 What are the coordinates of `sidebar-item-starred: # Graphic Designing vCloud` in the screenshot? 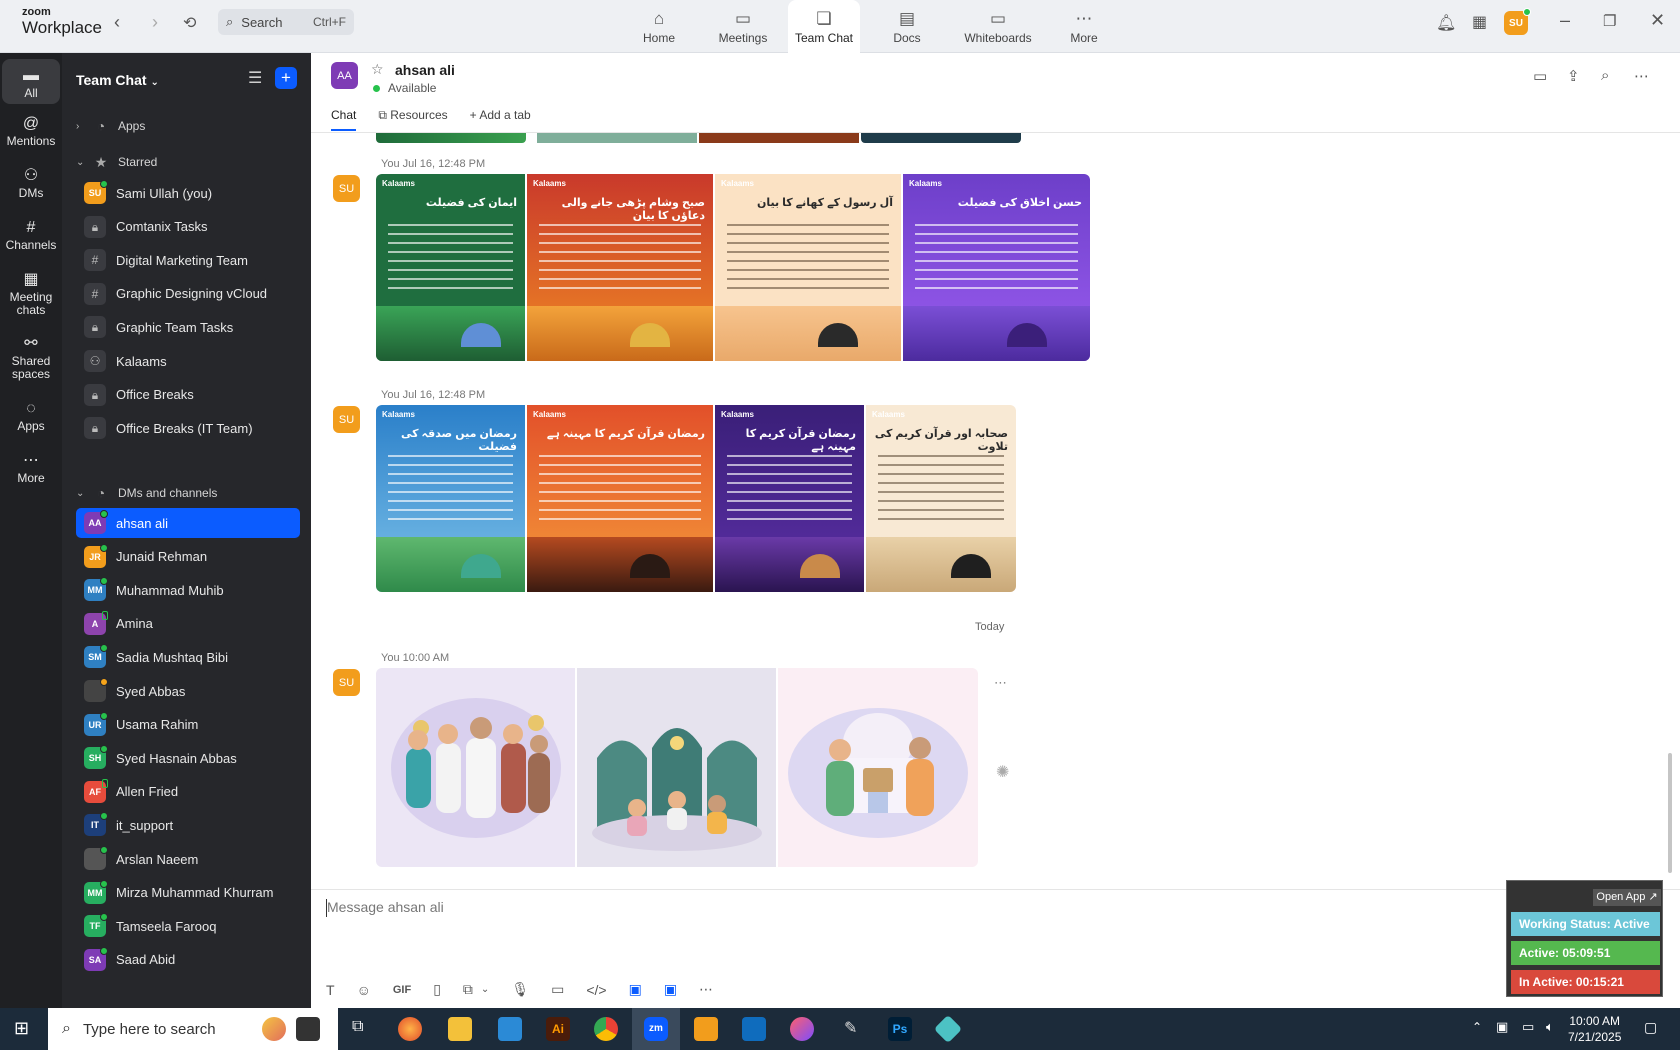 It's located at (188, 294).